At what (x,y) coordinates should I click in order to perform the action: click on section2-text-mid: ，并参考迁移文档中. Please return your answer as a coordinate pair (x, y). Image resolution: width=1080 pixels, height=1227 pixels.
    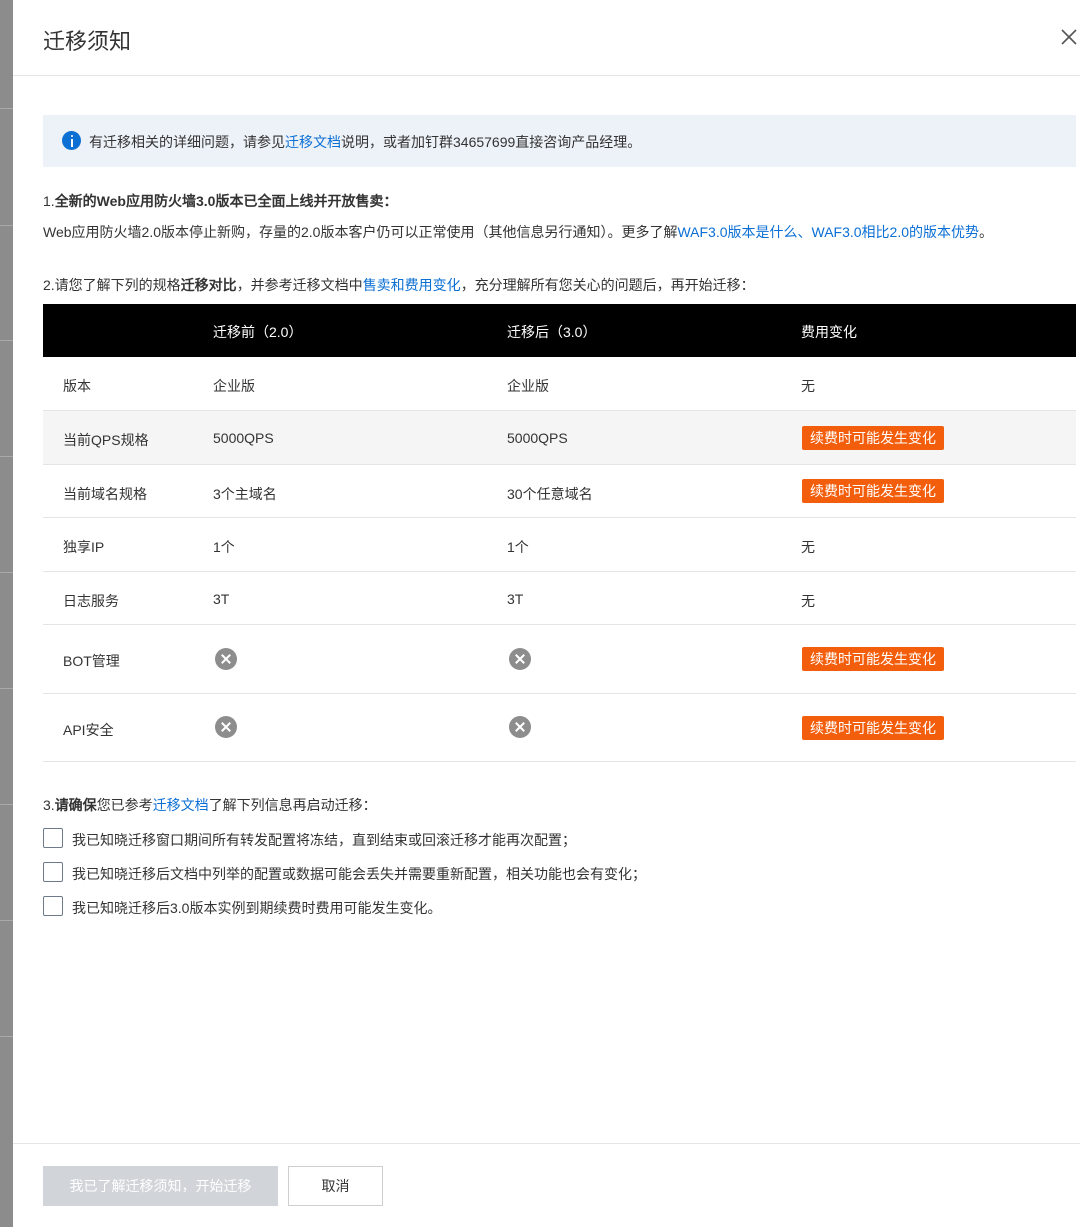
    Looking at the image, I should click on (299, 285).